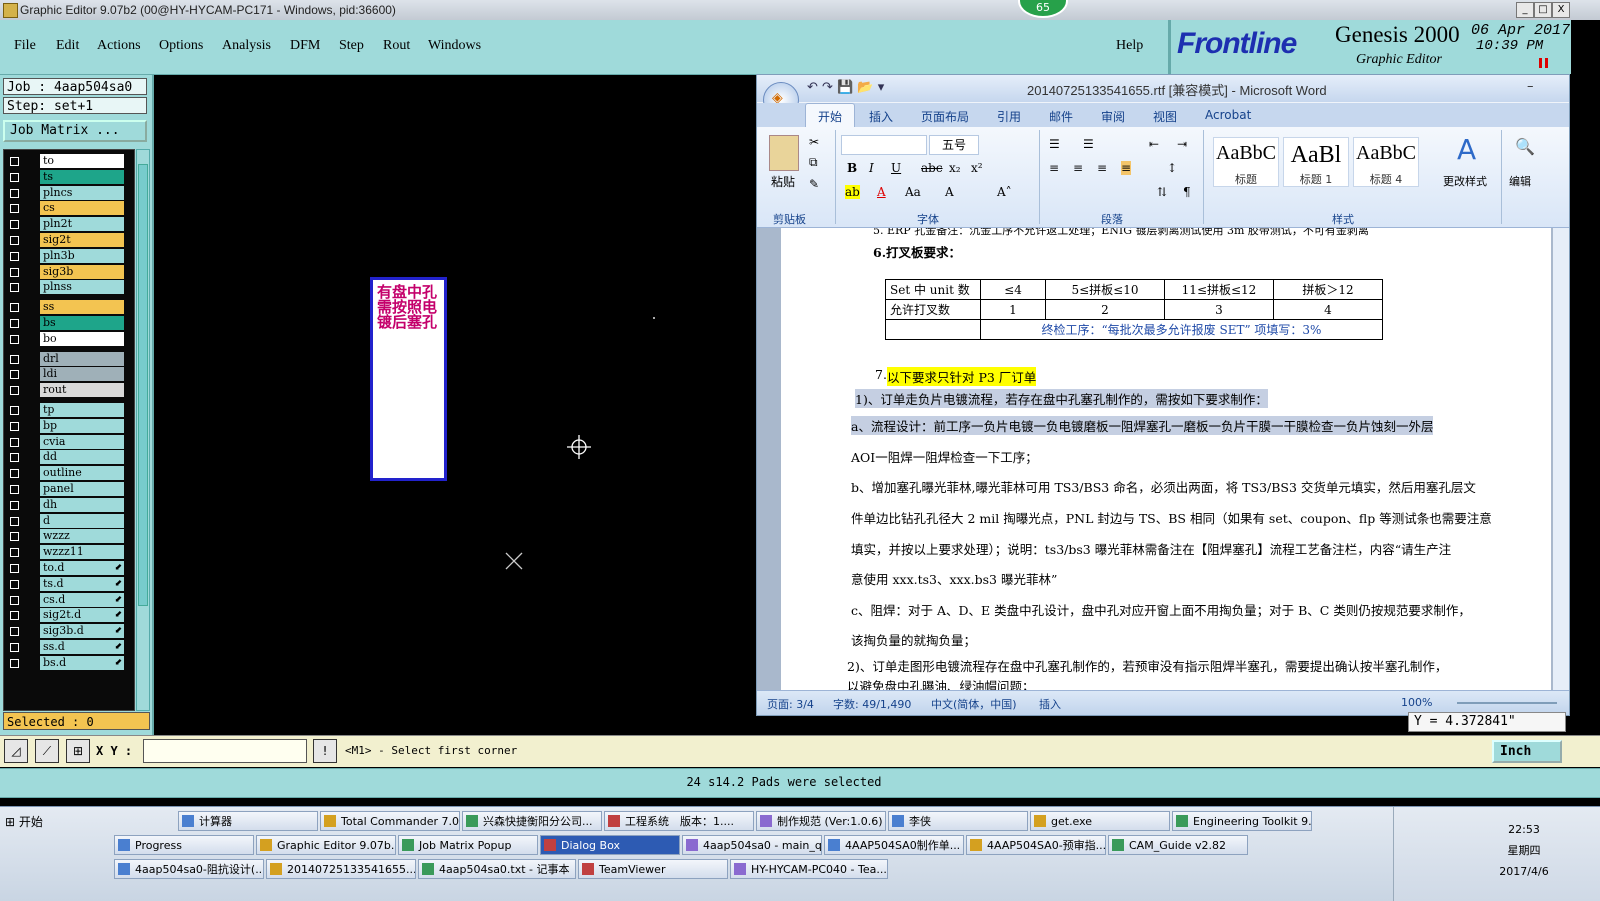 The height and width of the screenshot is (901, 1600). What do you see at coordinates (82, 358) in the screenshot?
I see `layer-name: drl` at bounding box center [82, 358].